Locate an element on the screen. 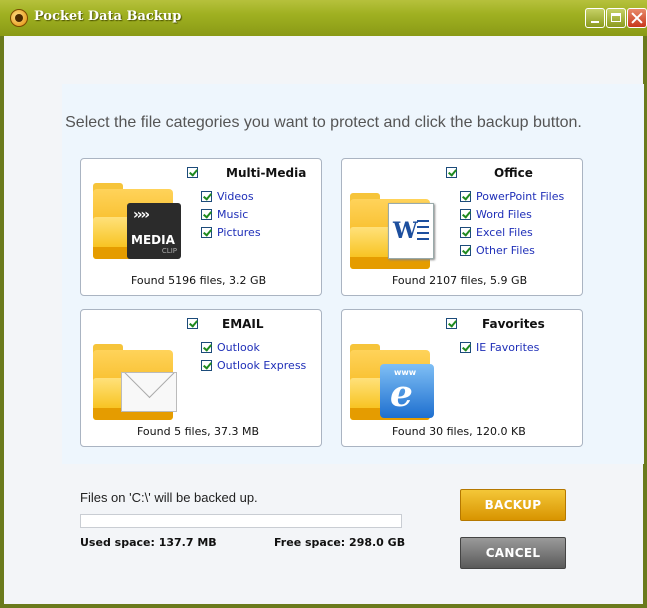  category-title-favorites: Favorites is located at coordinates (513, 324).